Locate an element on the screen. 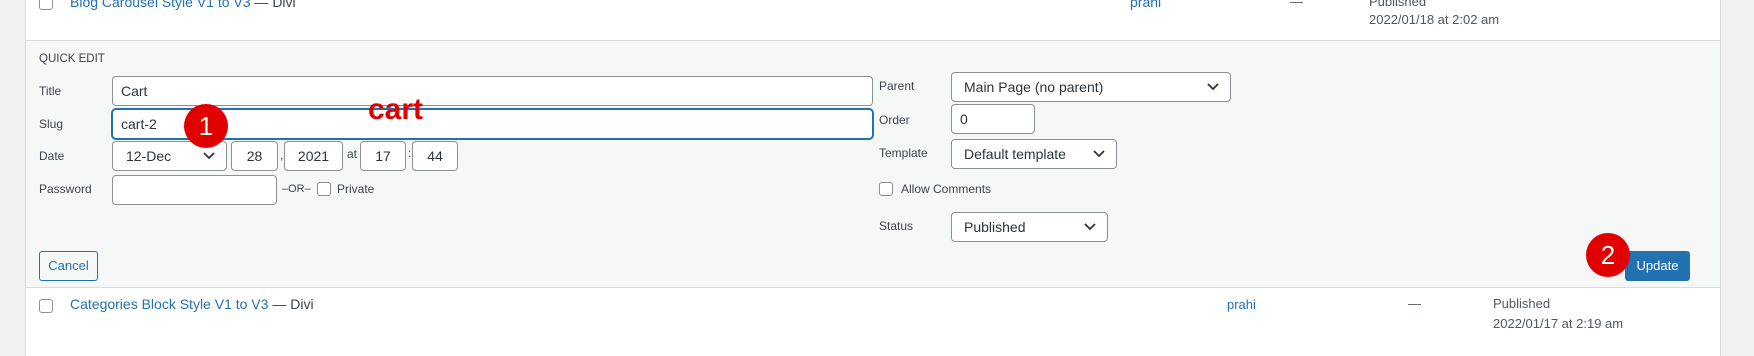  date-label: Date is located at coordinates (52, 156).